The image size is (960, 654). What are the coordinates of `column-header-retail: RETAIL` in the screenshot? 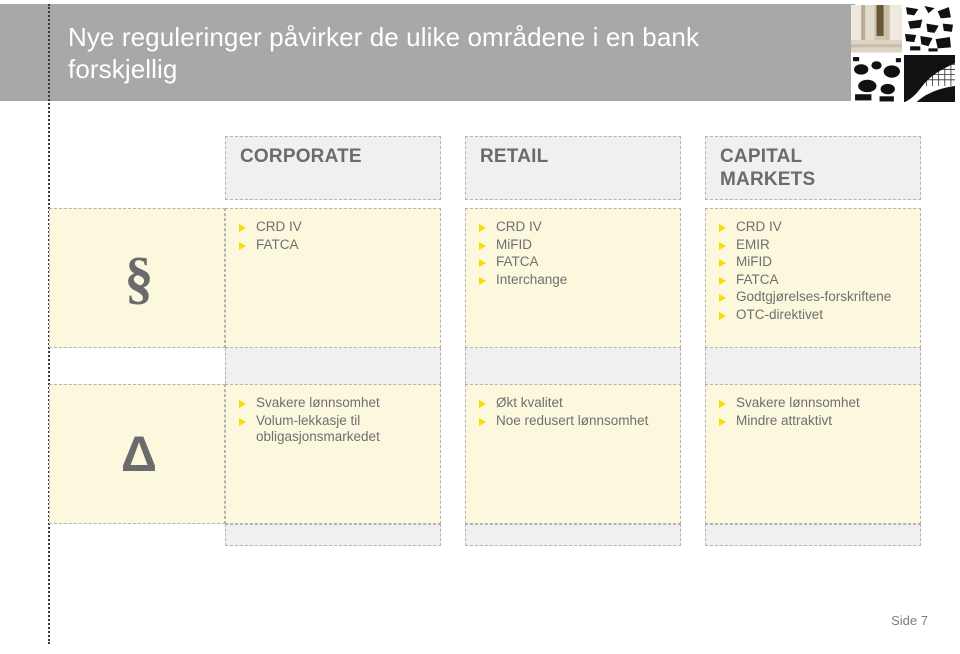 It's located at (573, 168).